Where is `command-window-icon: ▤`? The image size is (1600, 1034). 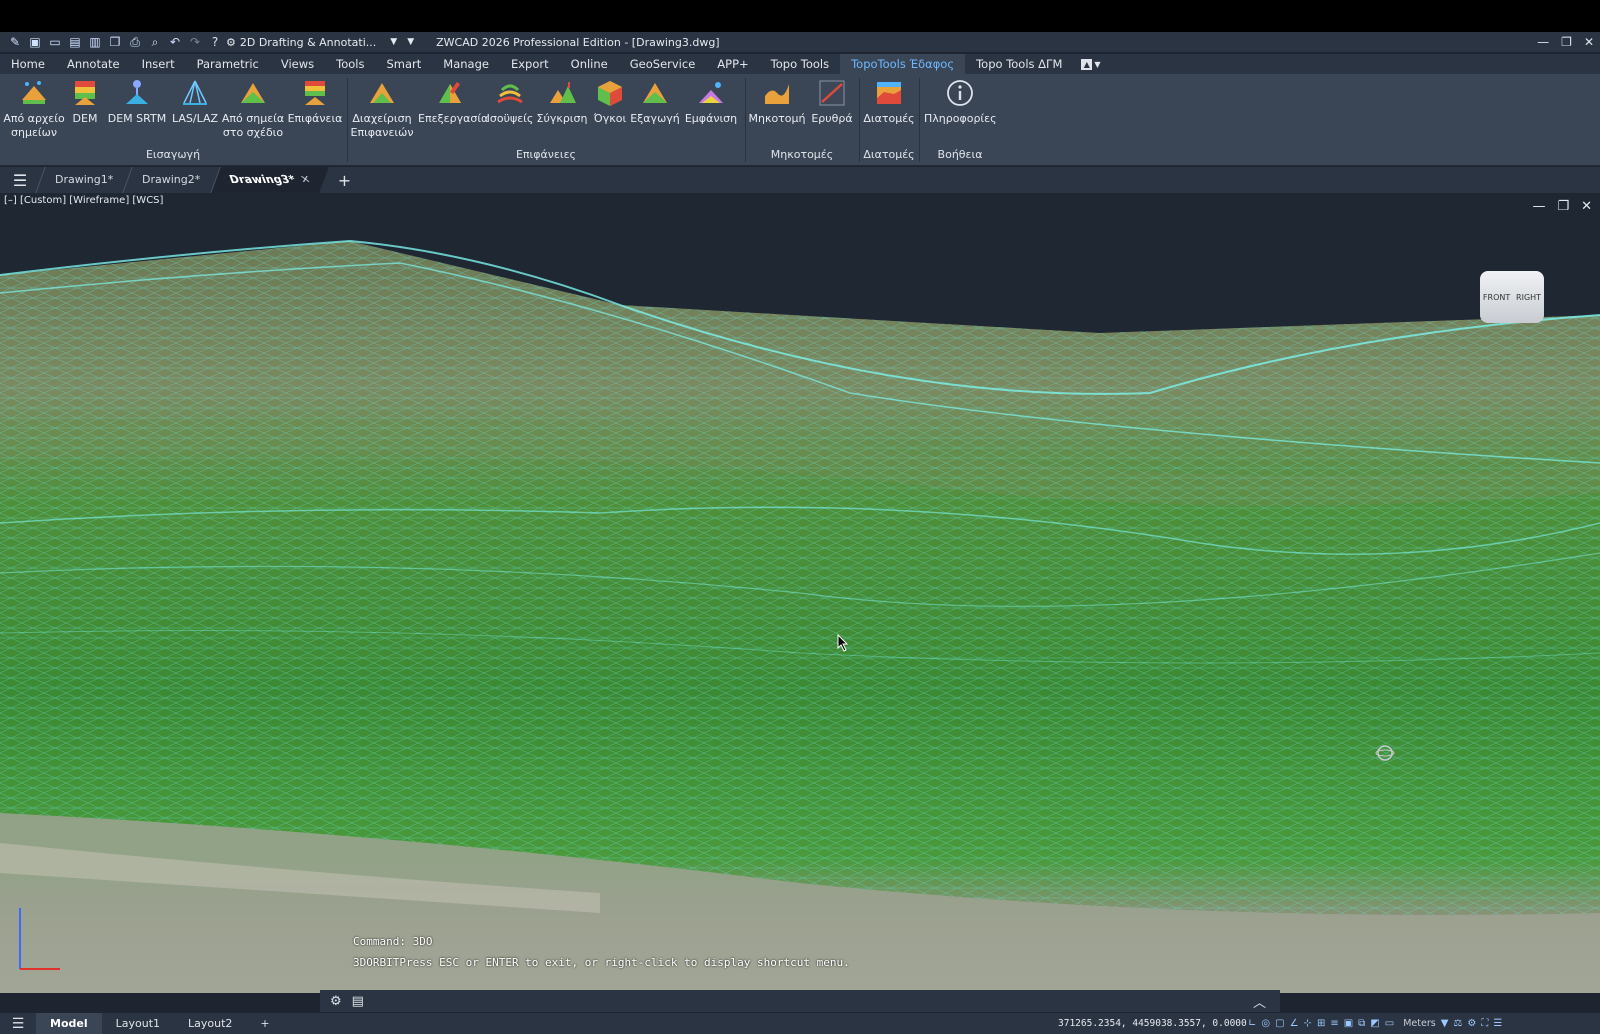 command-window-icon: ▤ is located at coordinates (358, 1001).